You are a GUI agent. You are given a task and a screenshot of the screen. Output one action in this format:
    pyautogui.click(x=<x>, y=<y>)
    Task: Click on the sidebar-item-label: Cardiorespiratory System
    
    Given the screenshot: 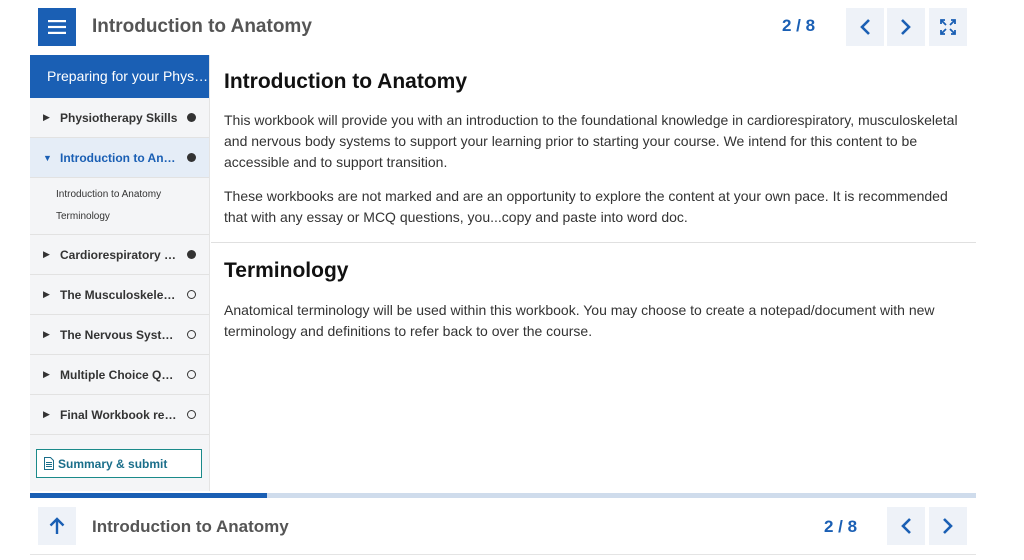 What is the action you would take?
    pyautogui.click(x=119, y=254)
    